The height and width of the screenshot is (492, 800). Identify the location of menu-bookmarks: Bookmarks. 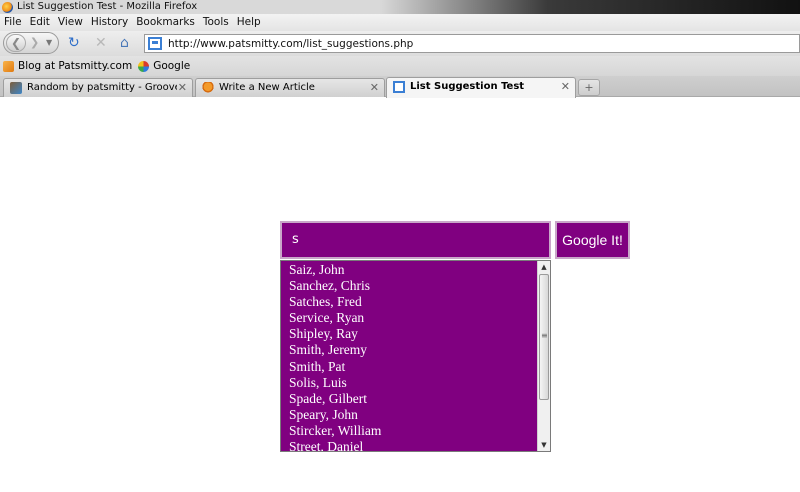
(165, 22).